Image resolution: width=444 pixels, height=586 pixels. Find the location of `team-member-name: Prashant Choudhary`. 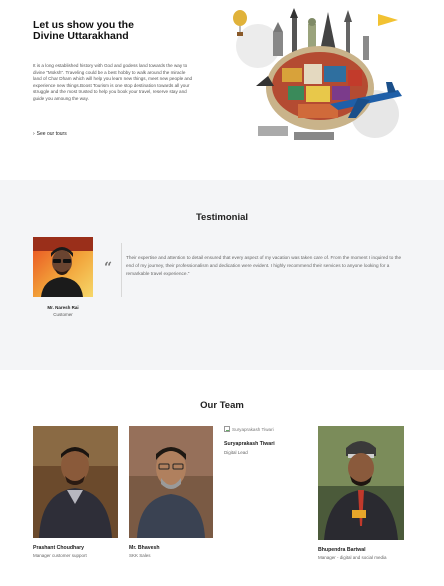

team-member-name: Prashant Choudhary is located at coordinates (59, 548).